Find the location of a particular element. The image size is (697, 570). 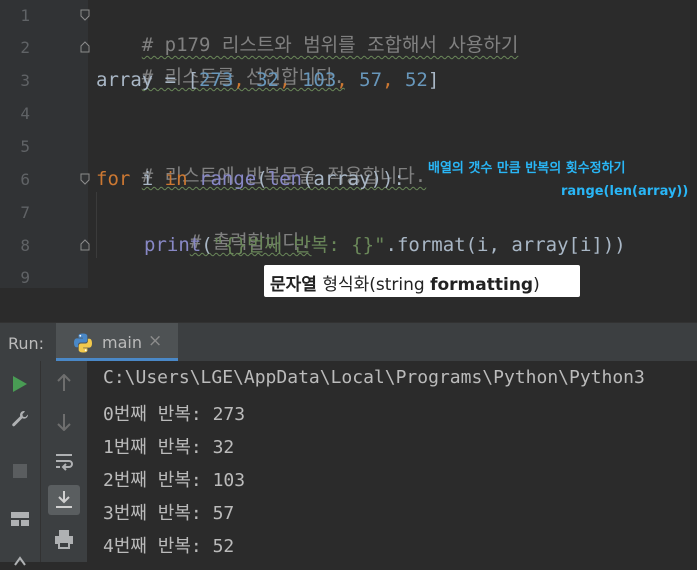

line-number: 3 is located at coordinates (25, 80).